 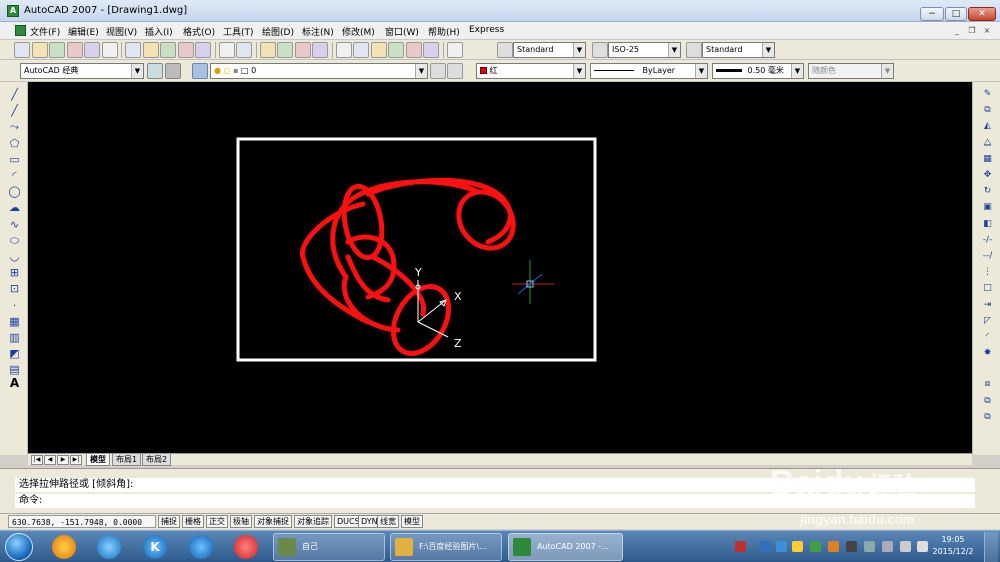 I want to click on taskbar-clock: 19:05 2015/12/2, so click(x=953, y=546).